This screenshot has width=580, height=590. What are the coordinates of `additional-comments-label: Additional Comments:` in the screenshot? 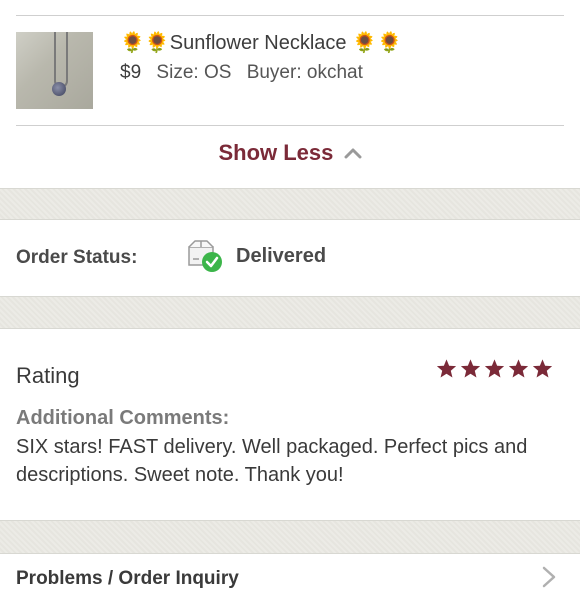 It's located at (123, 418).